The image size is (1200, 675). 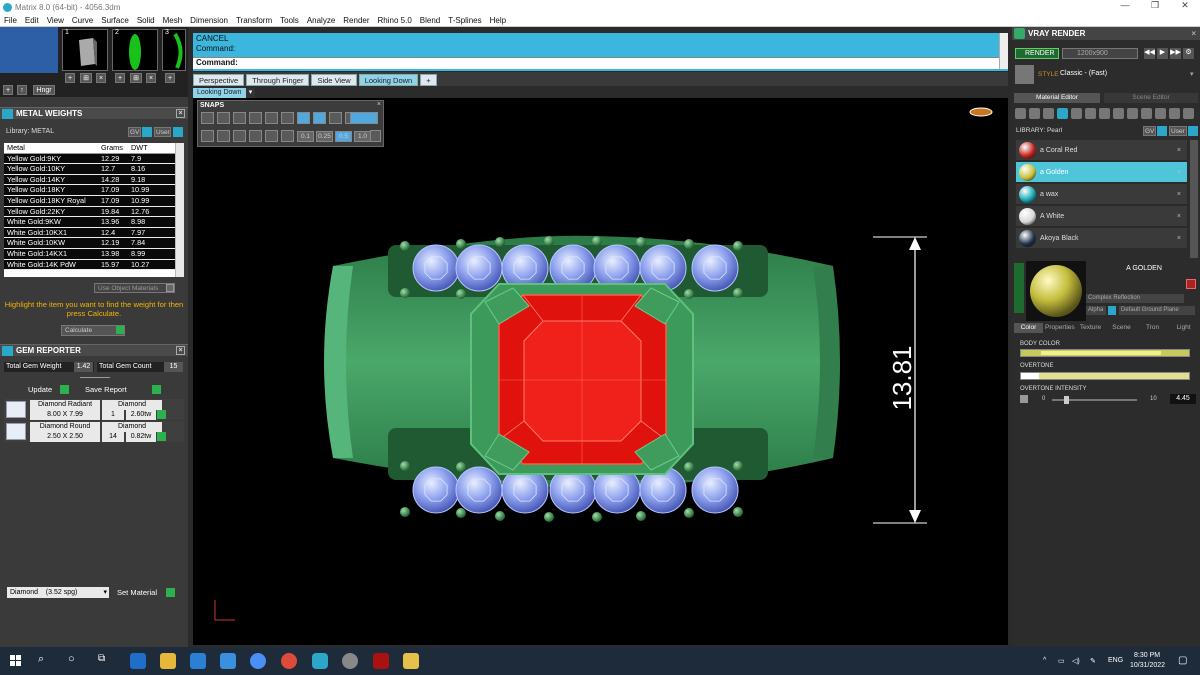 What do you see at coordinates (1105, 376) in the screenshot?
I see `overtone-slider` at bounding box center [1105, 376].